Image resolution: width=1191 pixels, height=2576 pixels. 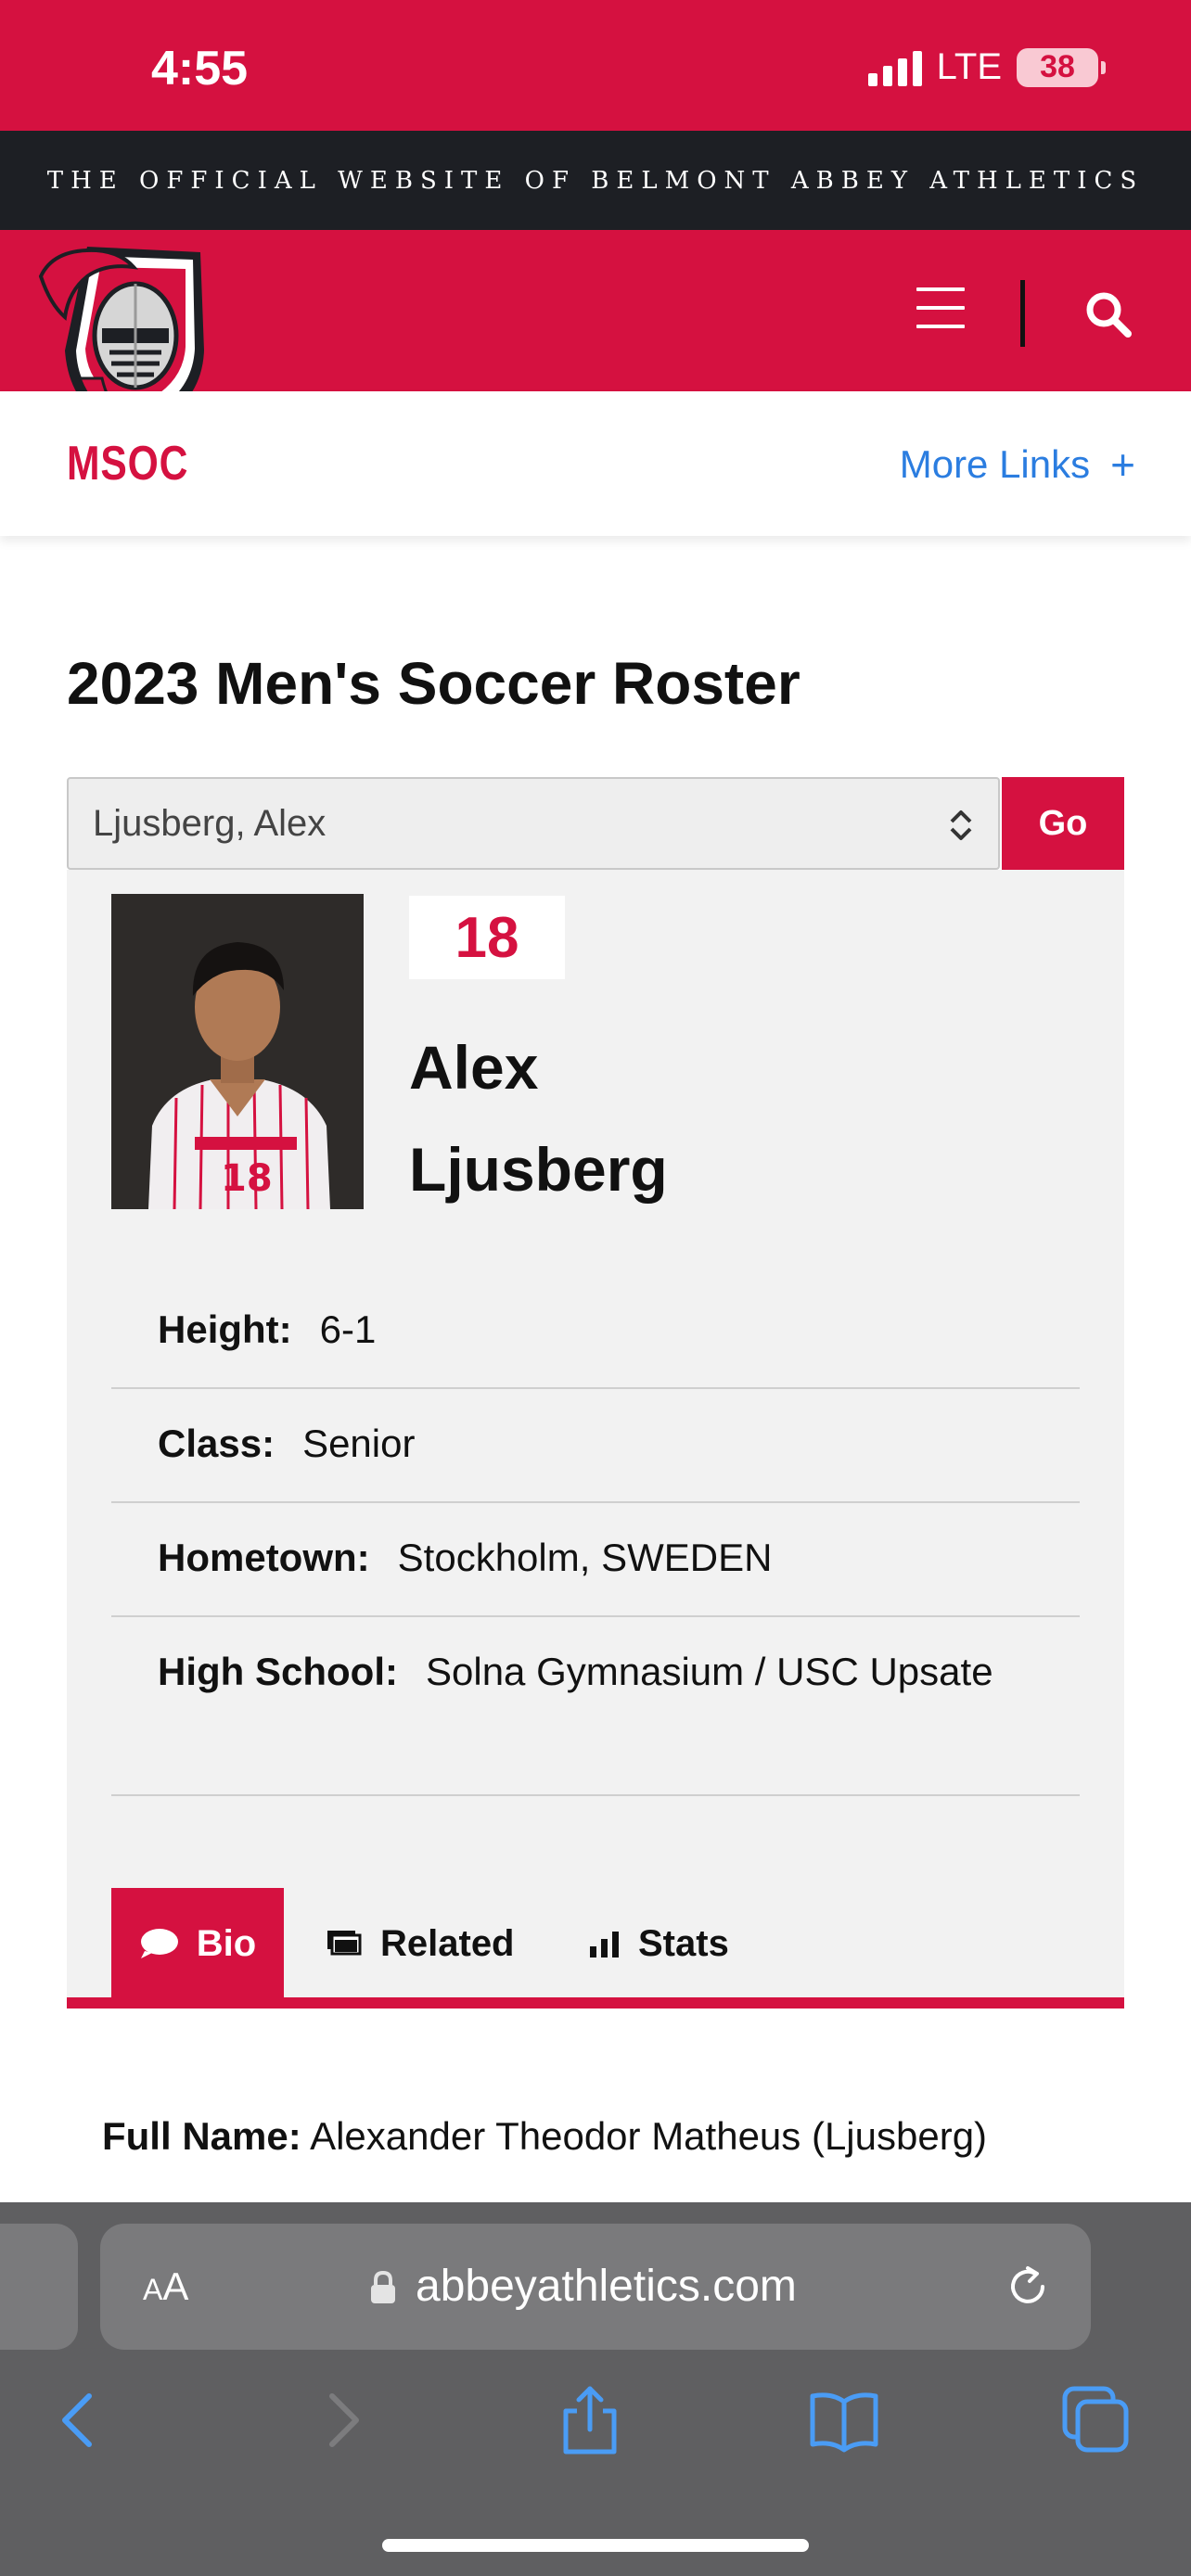 I want to click on jersey-number: 18, so click(x=487, y=937).